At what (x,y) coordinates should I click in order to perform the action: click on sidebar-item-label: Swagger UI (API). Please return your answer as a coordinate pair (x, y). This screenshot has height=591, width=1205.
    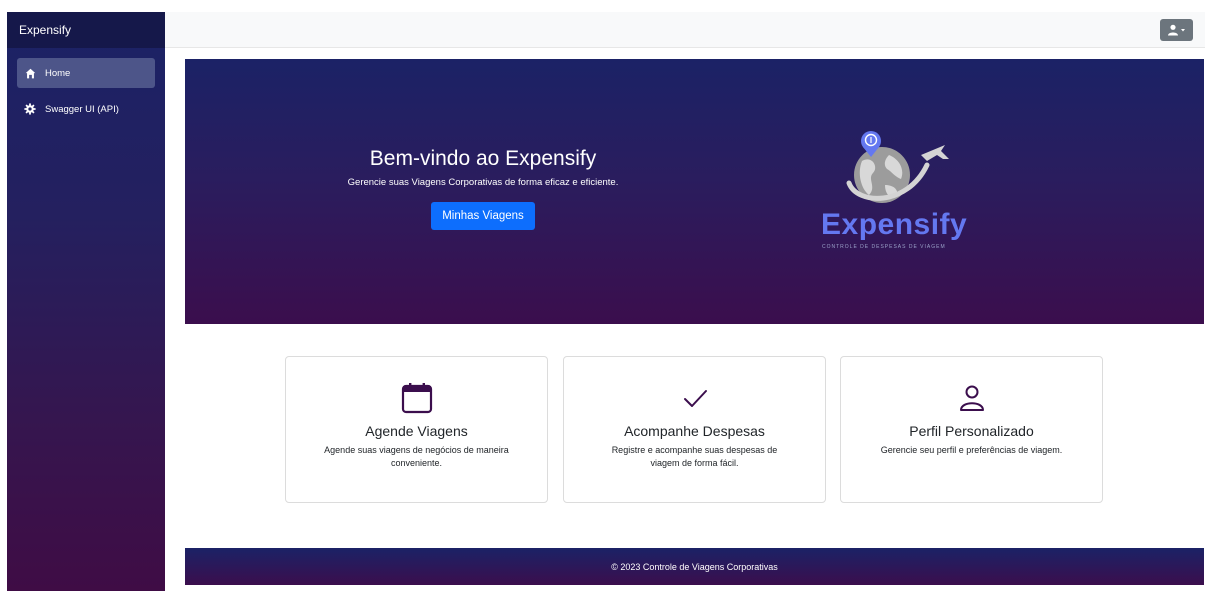
    Looking at the image, I should click on (82, 109).